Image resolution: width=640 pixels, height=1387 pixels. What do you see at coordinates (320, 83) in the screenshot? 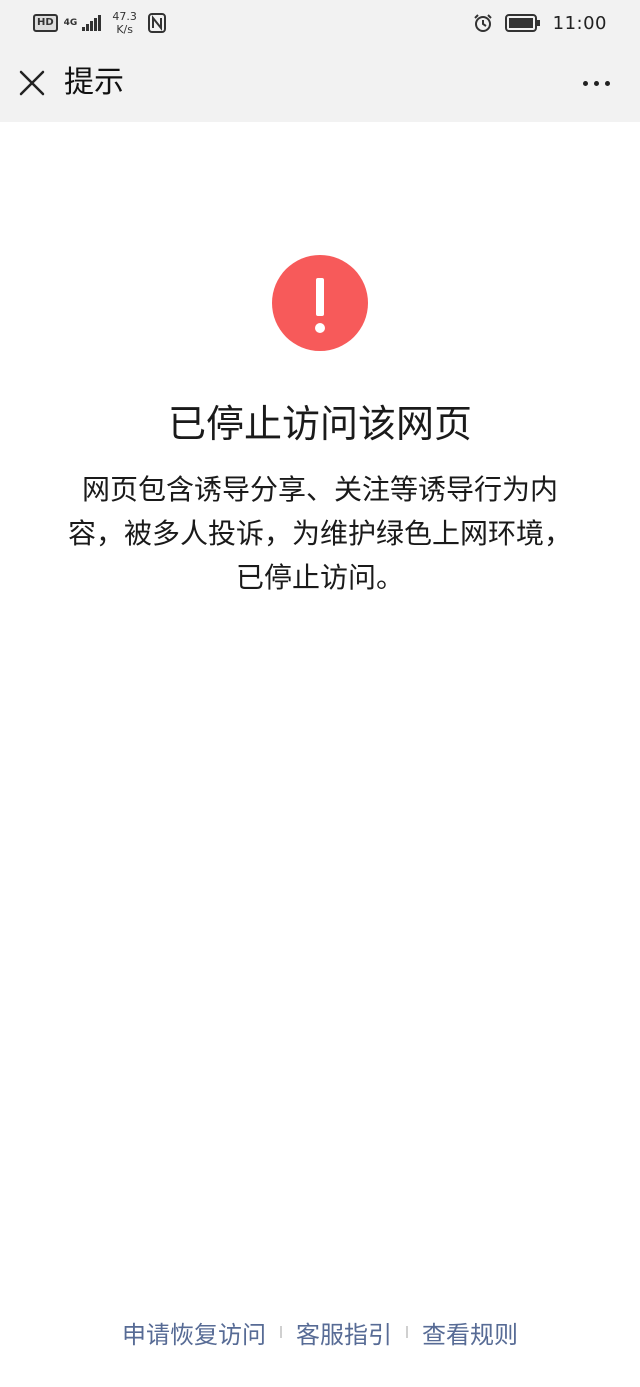
I see `nav-bar: 提示` at bounding box center [320, 83].